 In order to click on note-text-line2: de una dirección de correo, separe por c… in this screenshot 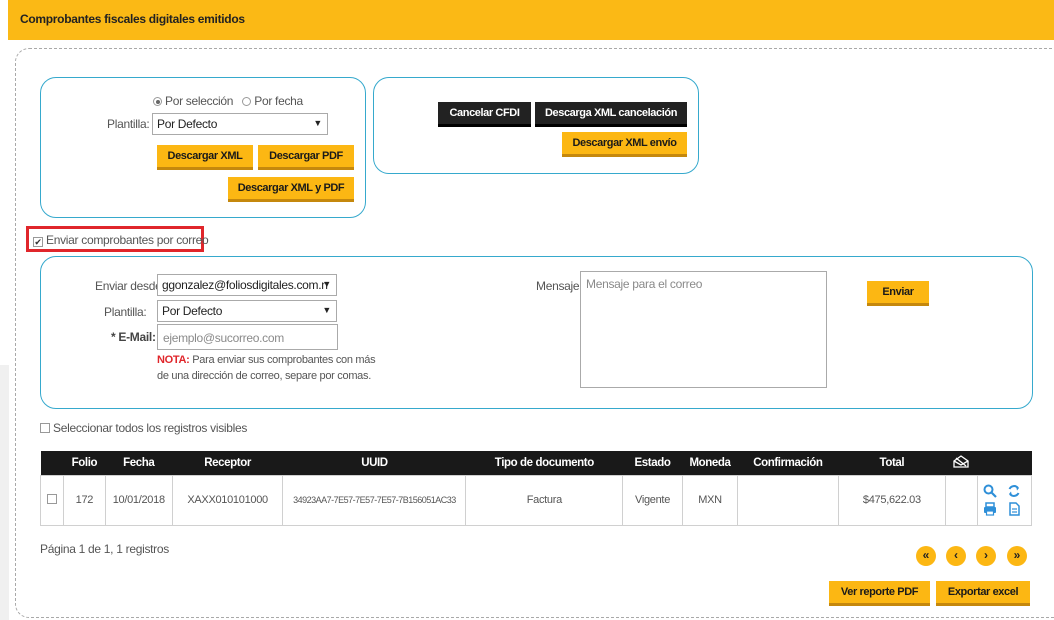, I will do `click(264, 376)`.